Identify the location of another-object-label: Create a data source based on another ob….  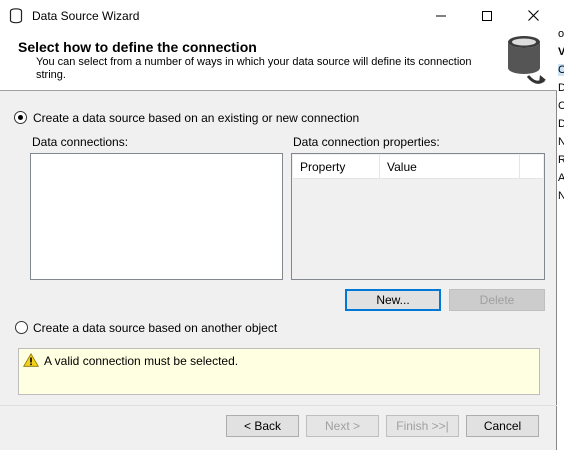
(155, 328).